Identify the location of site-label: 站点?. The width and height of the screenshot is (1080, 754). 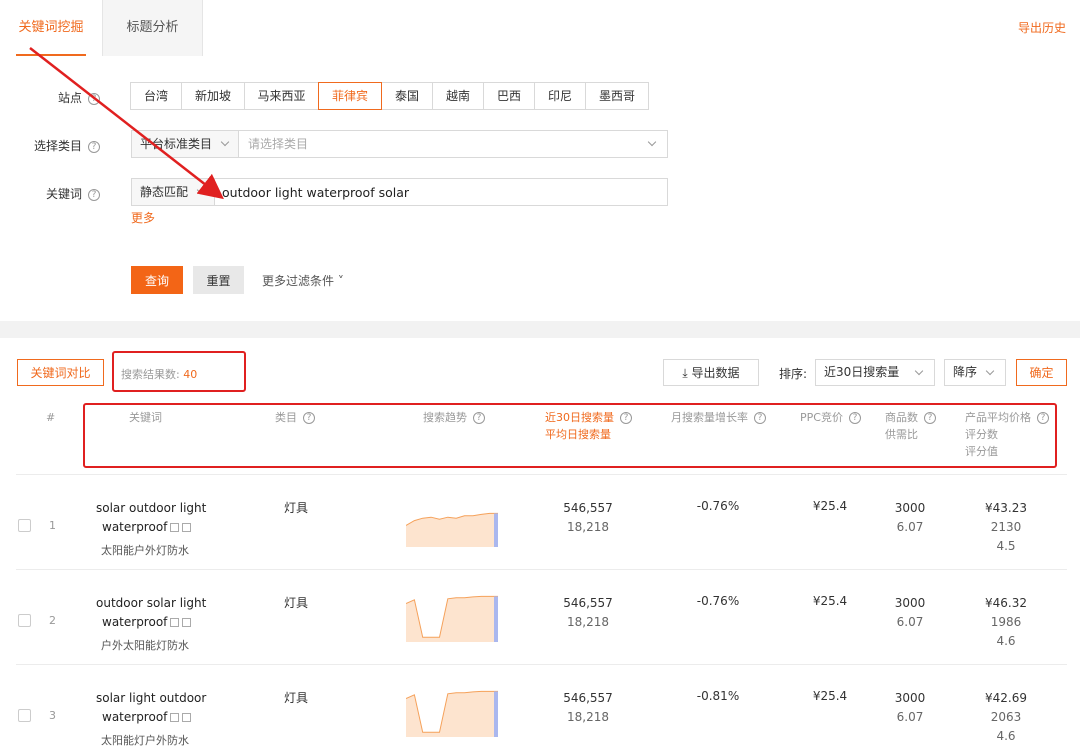
(60, 97).